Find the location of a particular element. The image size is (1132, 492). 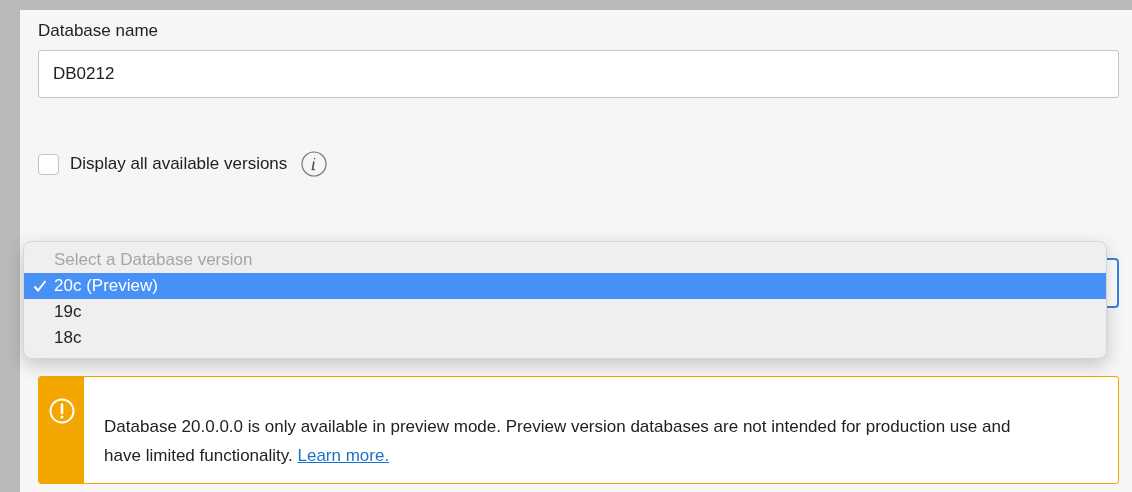

alert-message: Database 20.0.0.0 is only available in preview mode. Preview version databases are not intended for production use and have limited functionality. Learn more. is located at coordinates (557, 441).